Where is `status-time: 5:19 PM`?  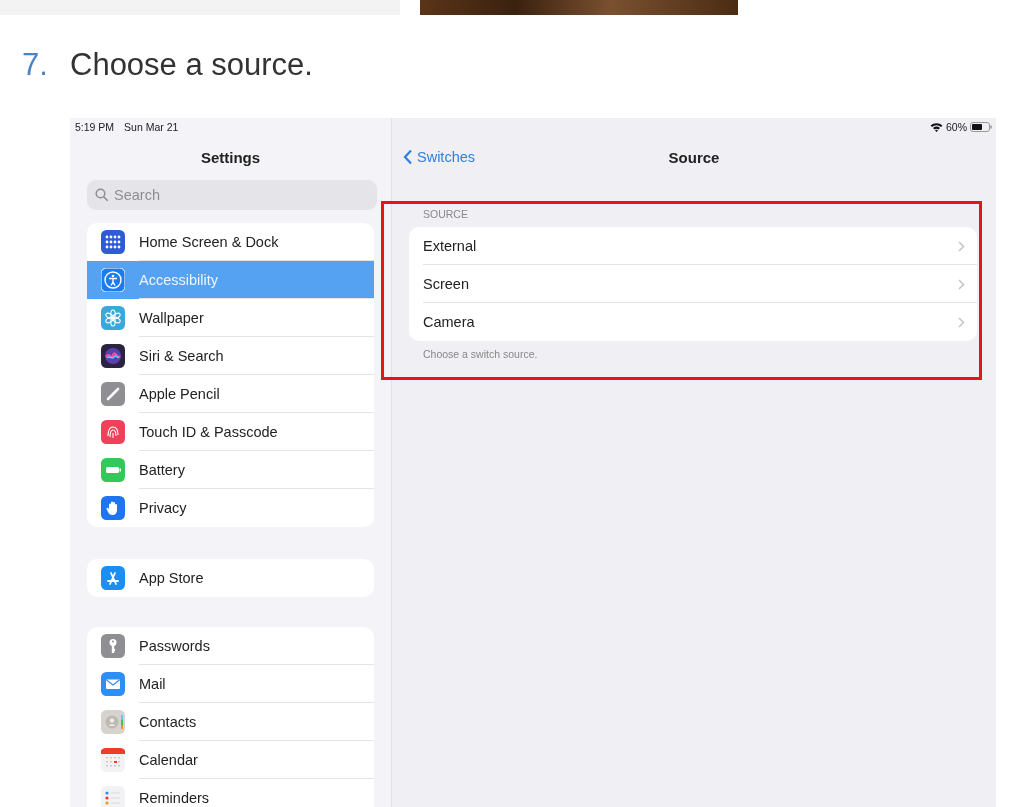
status-time: 5:19 PM is located at coordinates (95, 127).